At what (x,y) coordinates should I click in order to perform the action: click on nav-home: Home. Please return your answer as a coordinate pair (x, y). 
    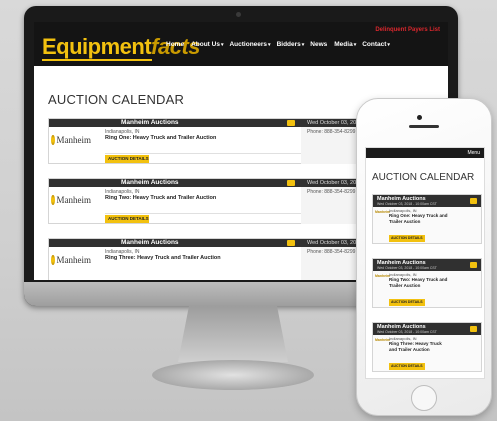
    Looking at the image, I should click on (175, 44).